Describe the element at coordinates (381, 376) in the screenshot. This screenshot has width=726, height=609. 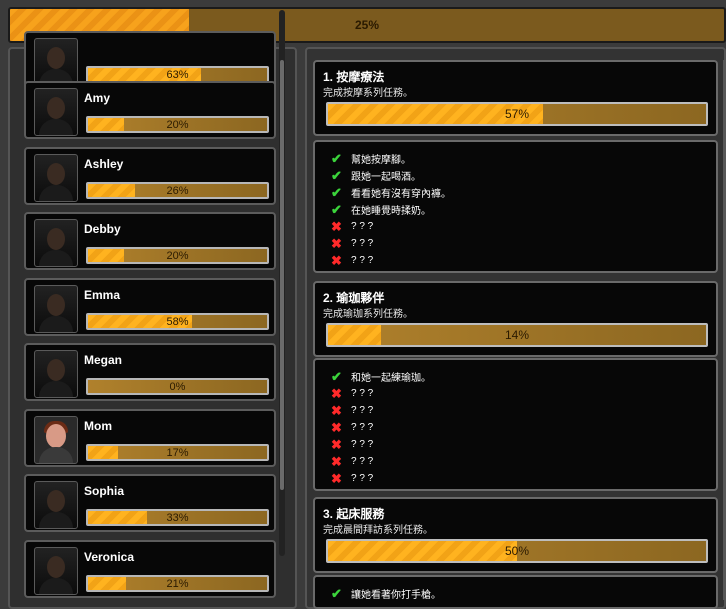
I see `task-item: ✔ 和她一起練瑜珈。` at that location.